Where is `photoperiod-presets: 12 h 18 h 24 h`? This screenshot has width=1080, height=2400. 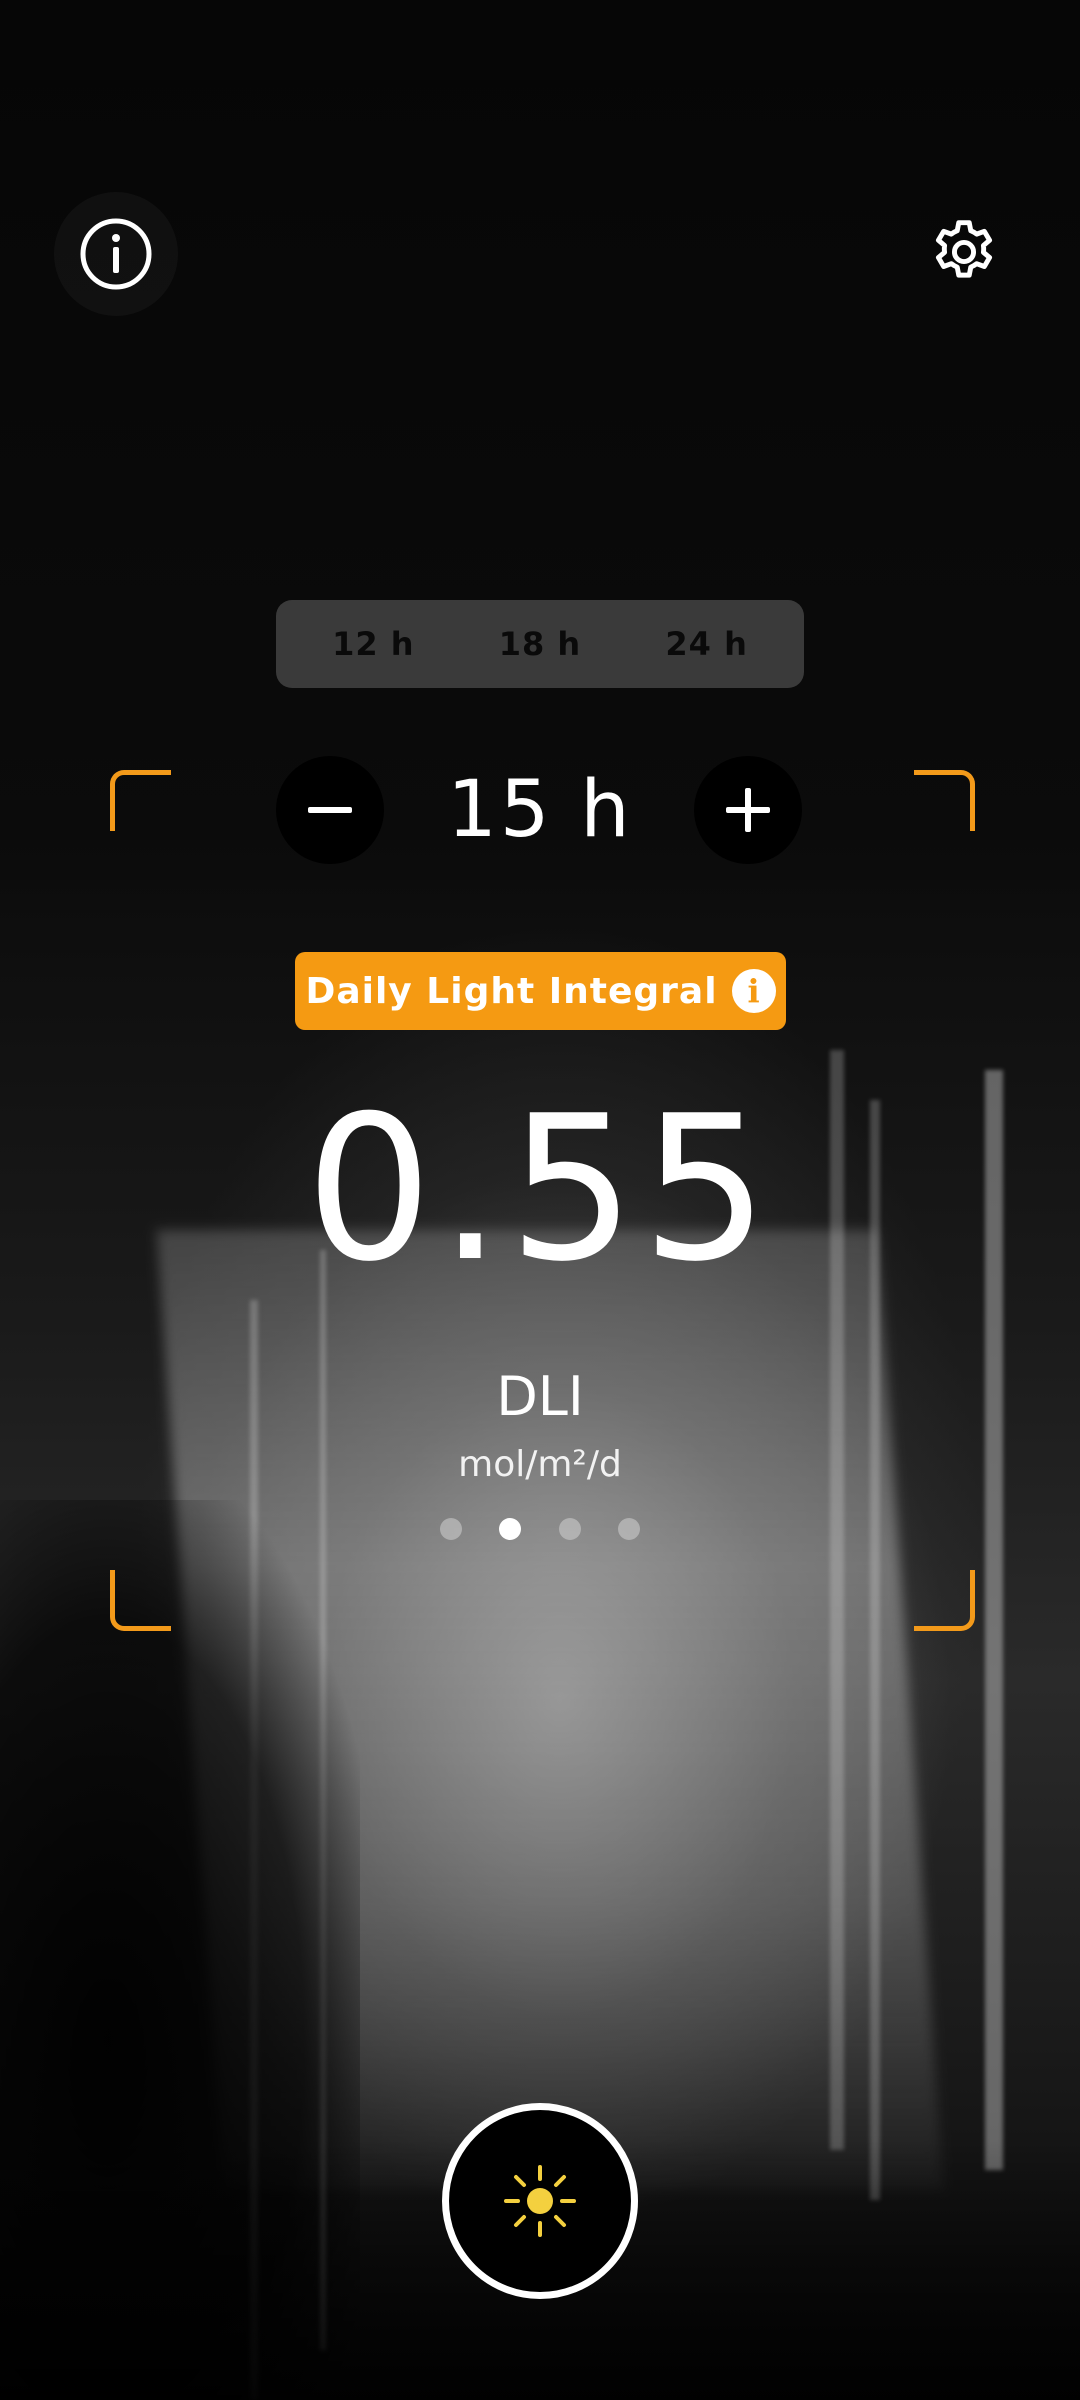
photoperiod-presets: 12 h 18 h 24 h is located at coordinates (540, 644).